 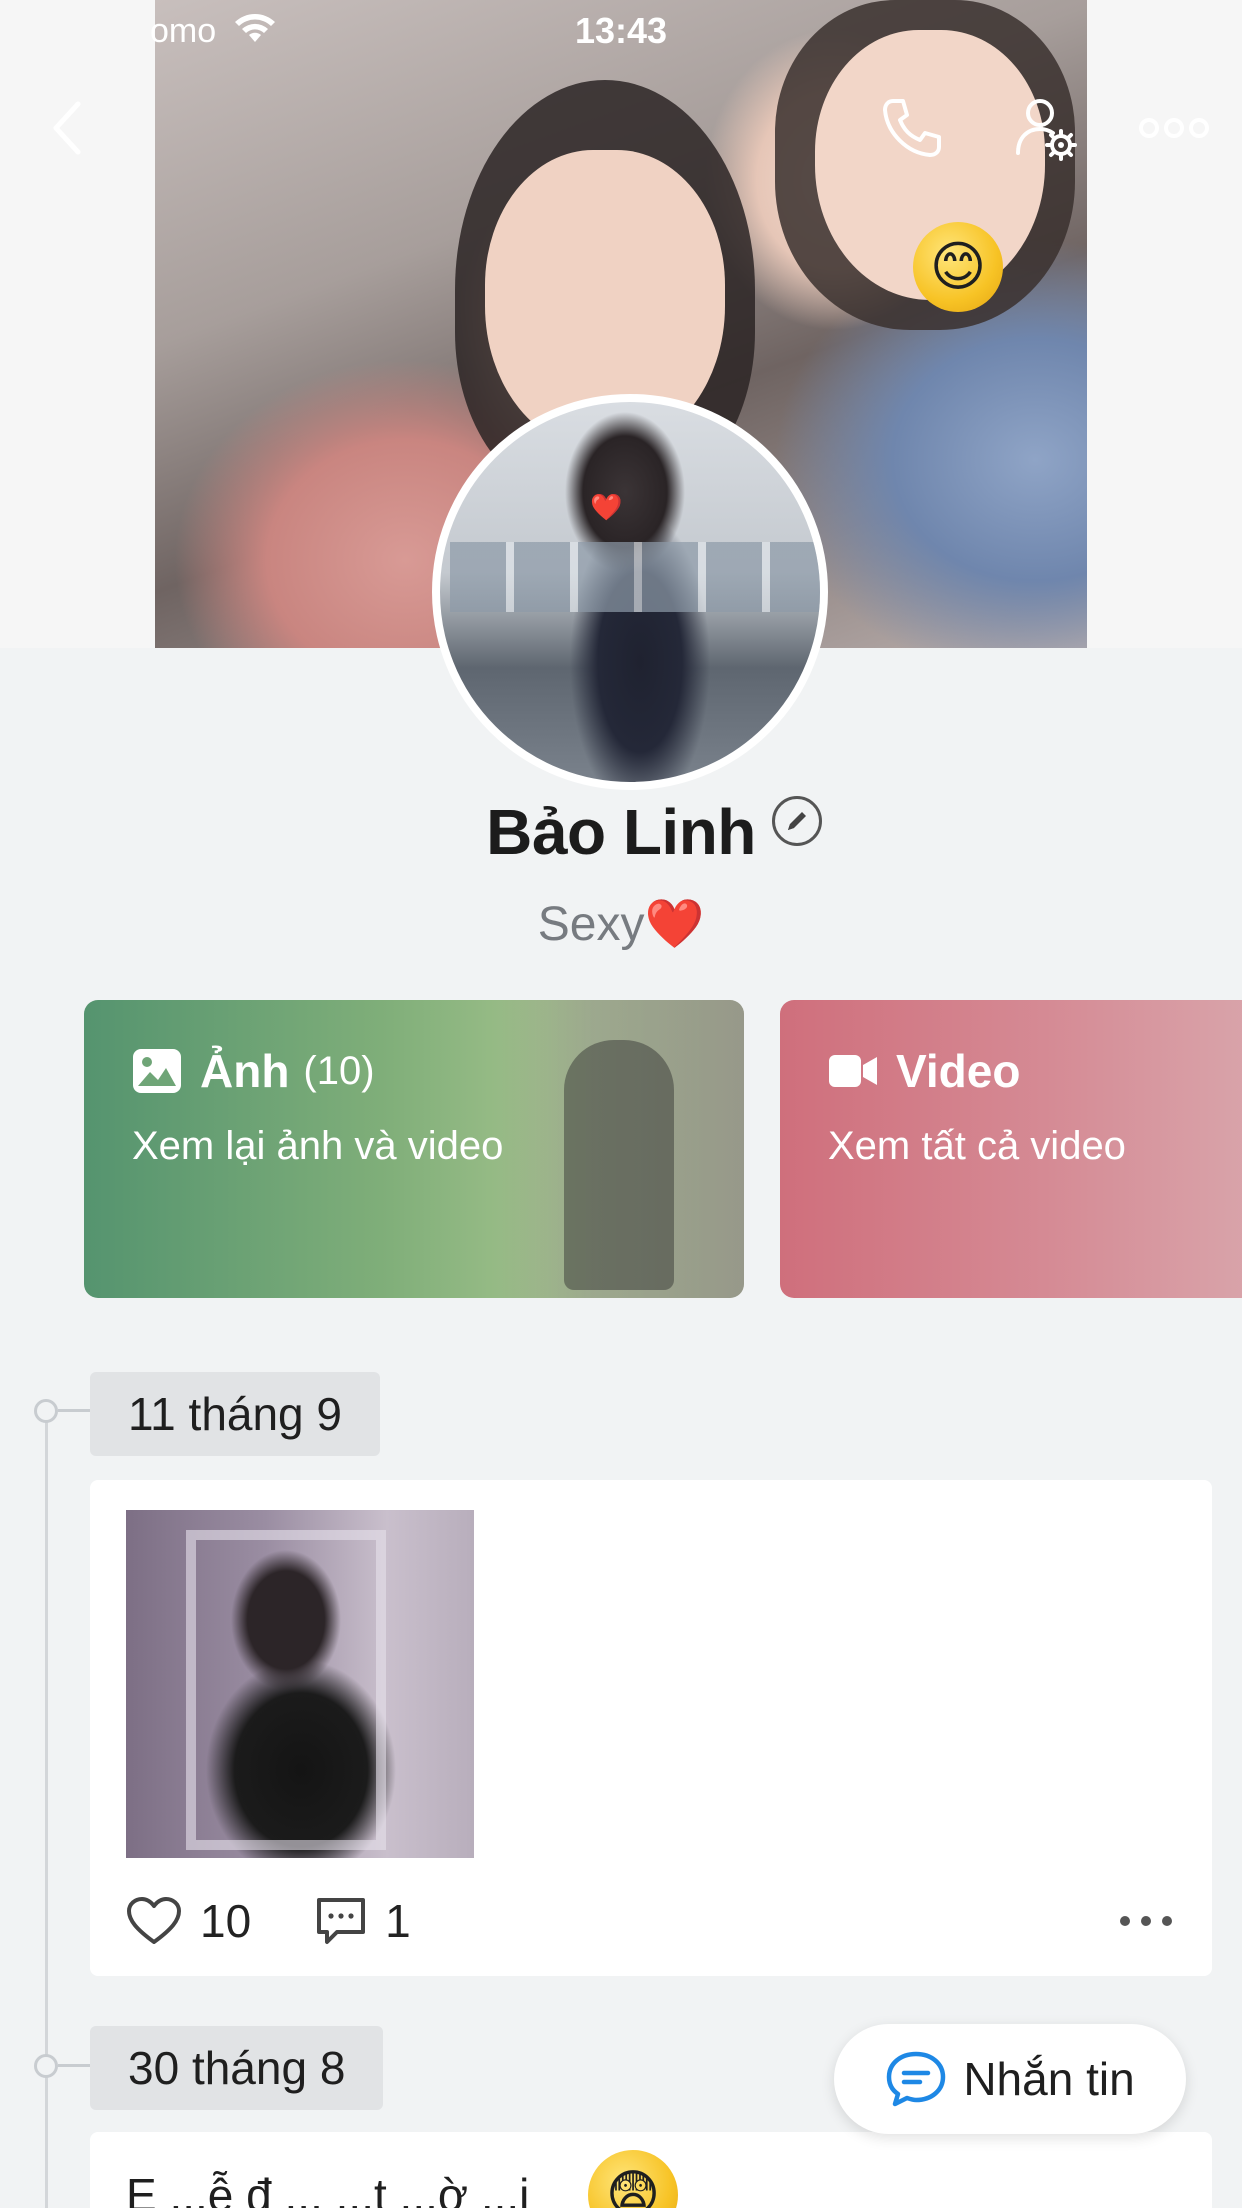 I want to click on pencil-icon, so click(x=797, y=821).